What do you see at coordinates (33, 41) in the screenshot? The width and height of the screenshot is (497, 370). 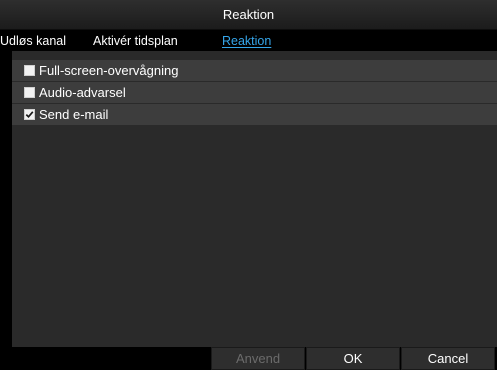 I see `tab-trigger-channel: Udløs kanal` at bounding box center [33, 41].